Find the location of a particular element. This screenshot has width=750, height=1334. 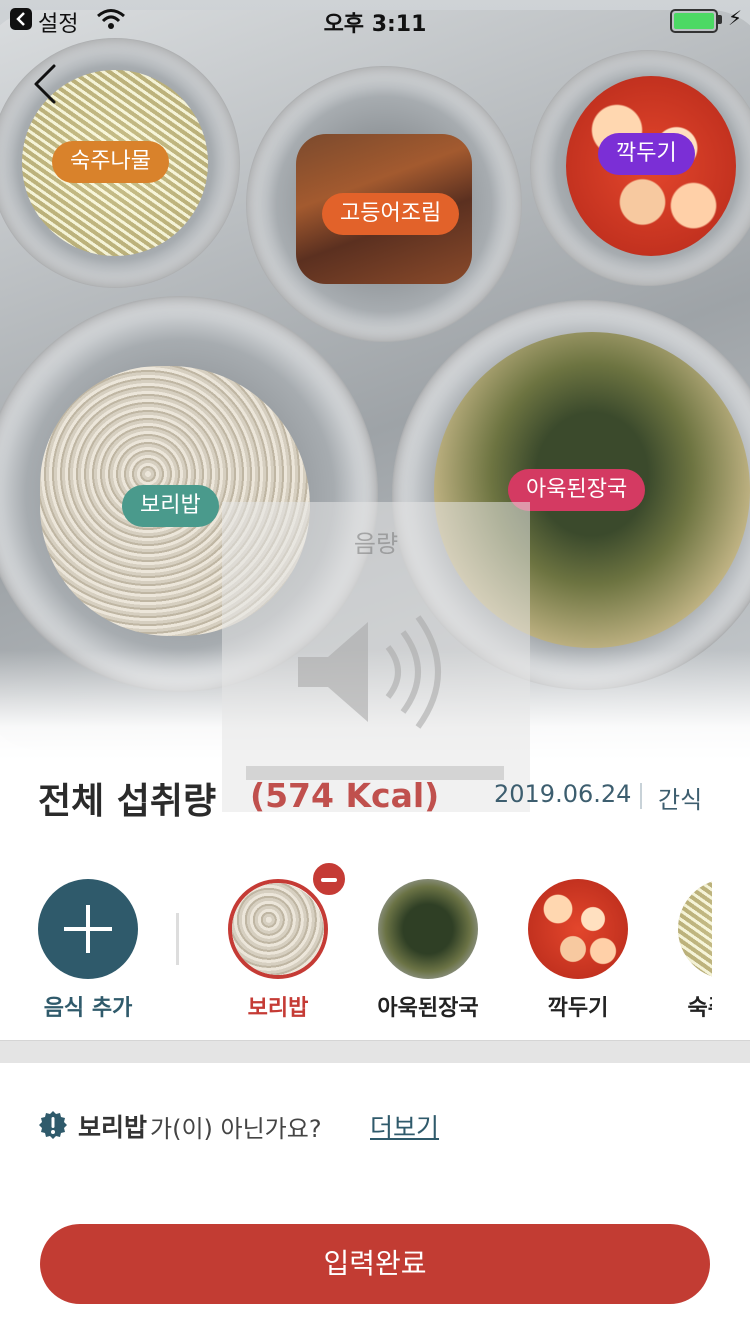

plus-icon is located at coordinates (88, 929).